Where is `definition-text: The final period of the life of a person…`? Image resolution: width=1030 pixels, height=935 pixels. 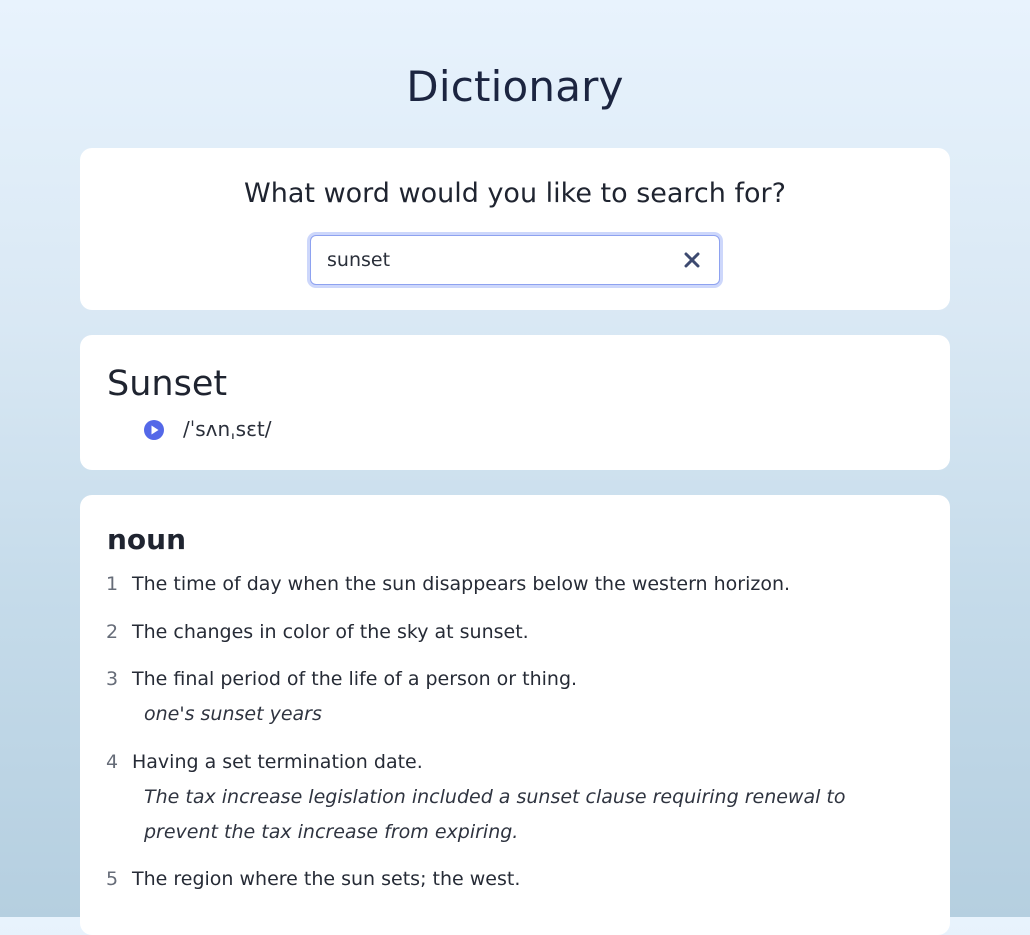
definition-text: The final period of the life of a person… is located at coordinates (355, 679).